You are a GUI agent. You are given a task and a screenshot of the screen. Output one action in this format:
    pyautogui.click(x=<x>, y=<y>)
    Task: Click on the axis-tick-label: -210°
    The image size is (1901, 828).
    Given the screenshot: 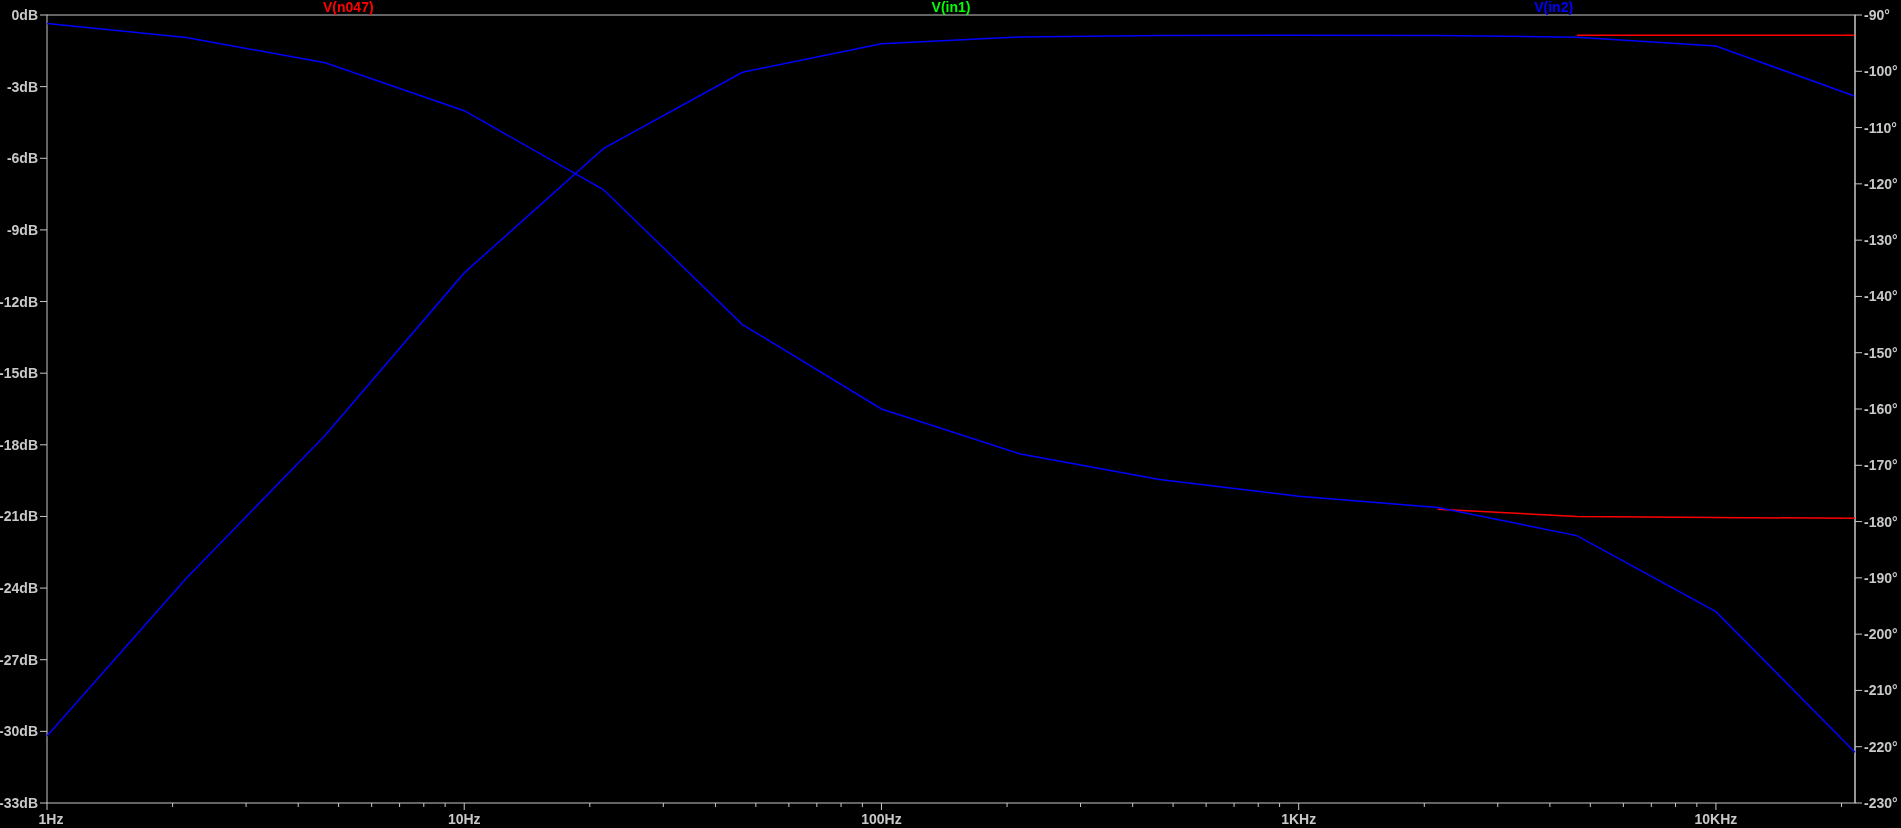 What is the action you would take?
    pyautogui.click(x=1881, y=690)
    